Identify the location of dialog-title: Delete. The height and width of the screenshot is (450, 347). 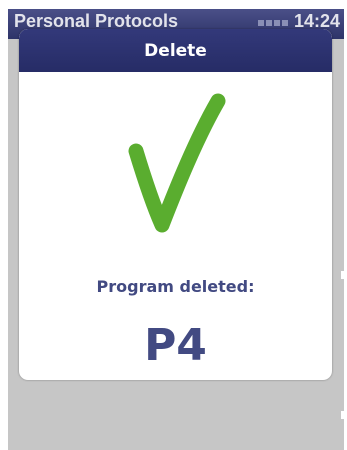
(175, 50).